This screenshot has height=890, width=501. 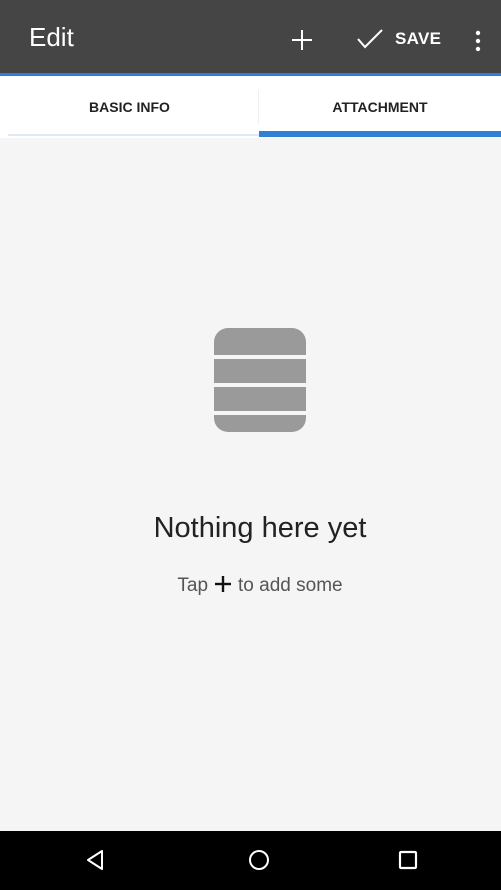 What do you see at coordinates (259, 860) in the screenshot?
I see `home-icon` at bounding box center [259, 860].